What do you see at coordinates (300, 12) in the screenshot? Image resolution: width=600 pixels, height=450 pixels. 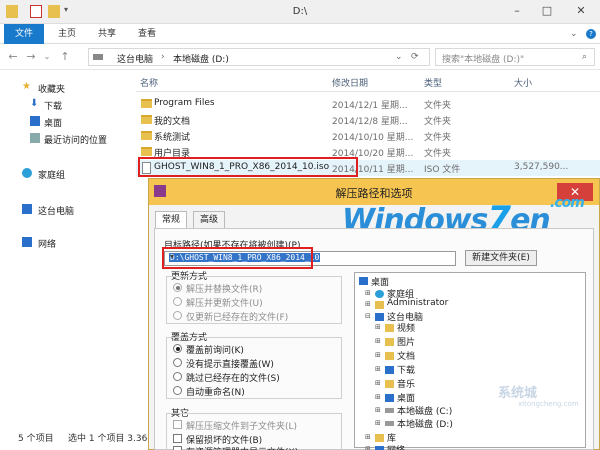 I see `title-bar: ▾ D:\ – □ ✕` at bounding box center [300, 12].